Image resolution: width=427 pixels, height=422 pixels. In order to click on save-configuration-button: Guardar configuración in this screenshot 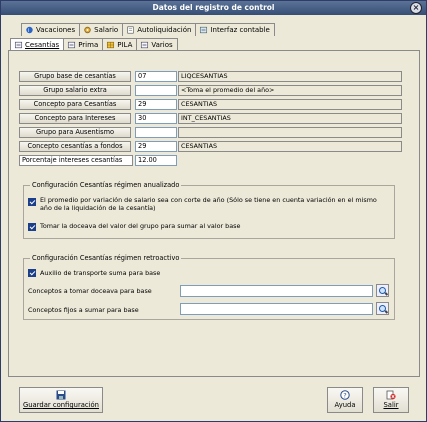, I will do `click(61, 400)`.